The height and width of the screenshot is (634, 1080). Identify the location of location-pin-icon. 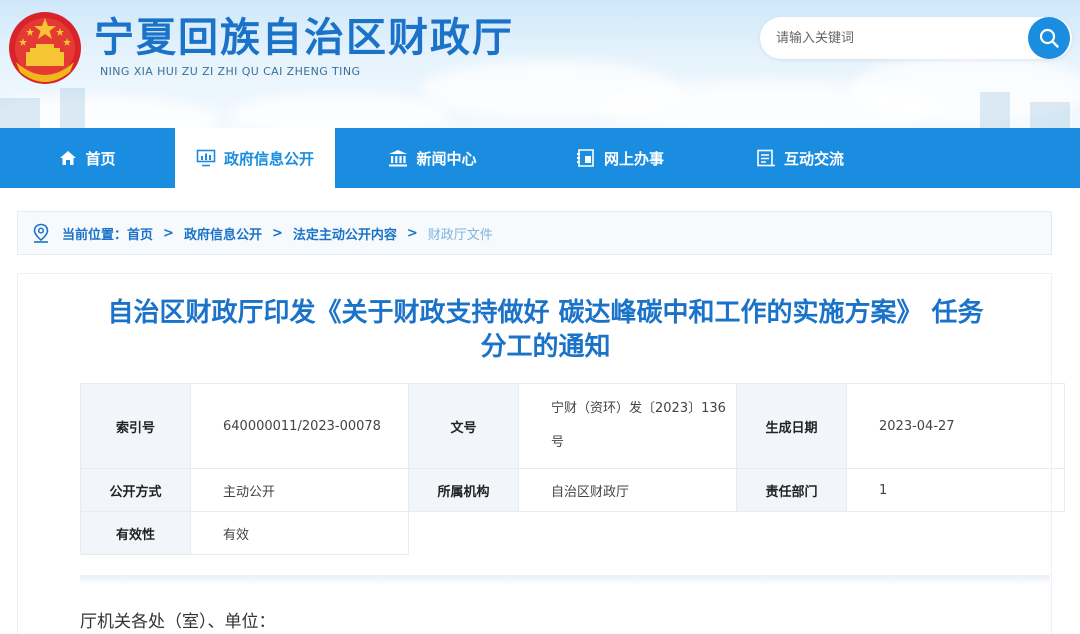
(41, 233).